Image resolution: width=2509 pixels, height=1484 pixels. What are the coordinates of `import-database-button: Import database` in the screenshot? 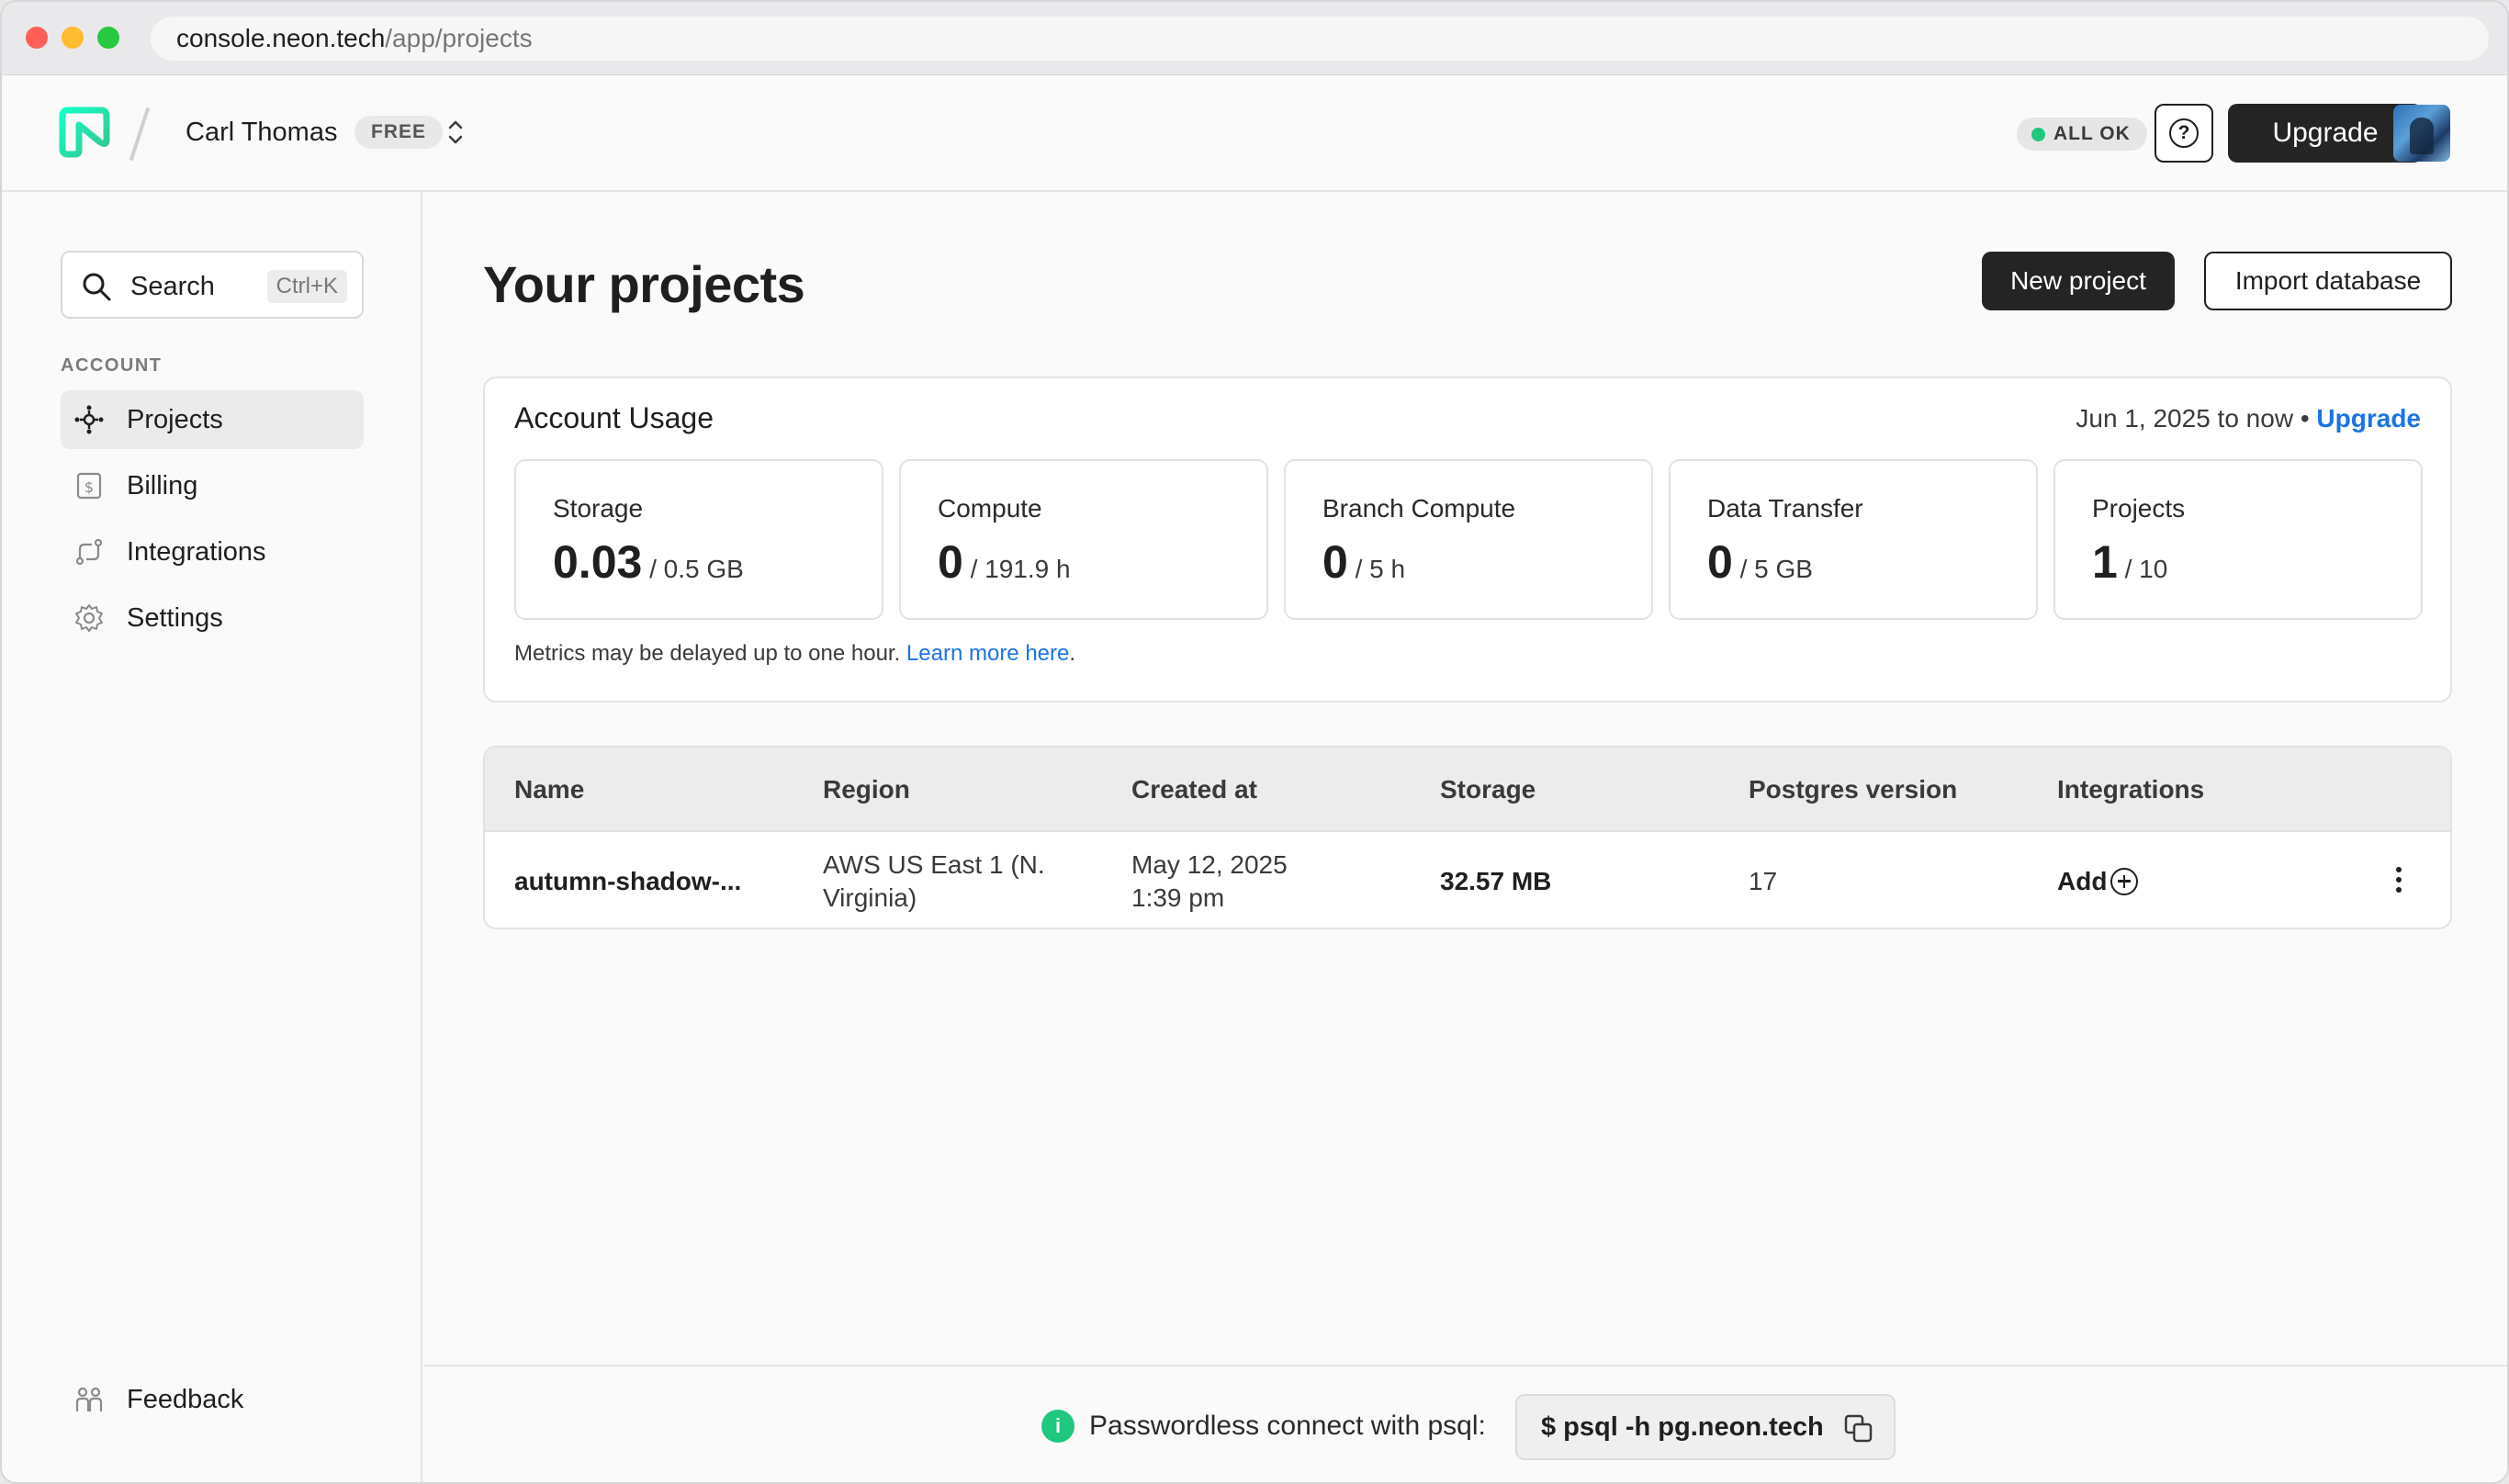 It's located at (2328, 281).